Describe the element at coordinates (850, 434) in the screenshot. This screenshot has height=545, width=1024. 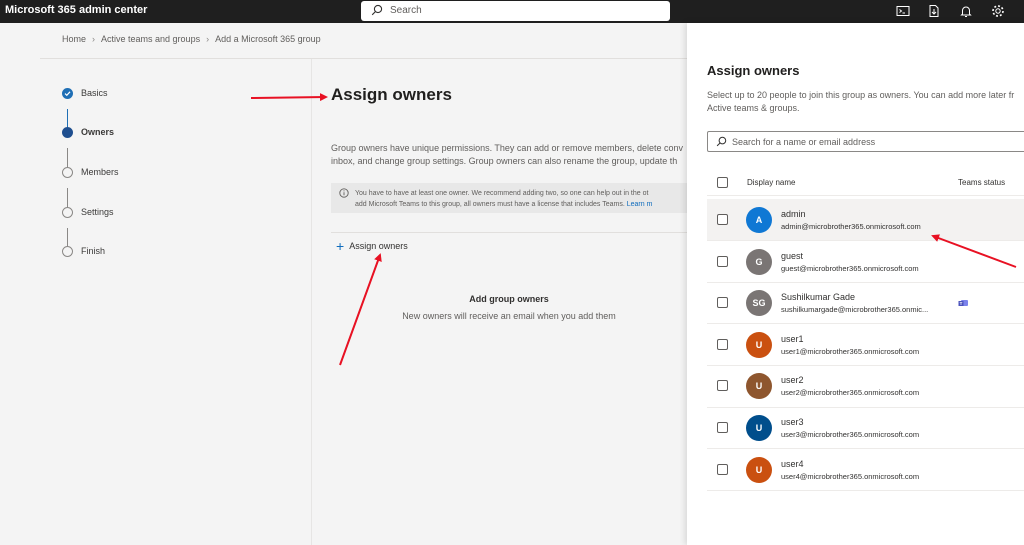
I see `user-email: user3@microbrother365.onmicrosoft.com` at that location.